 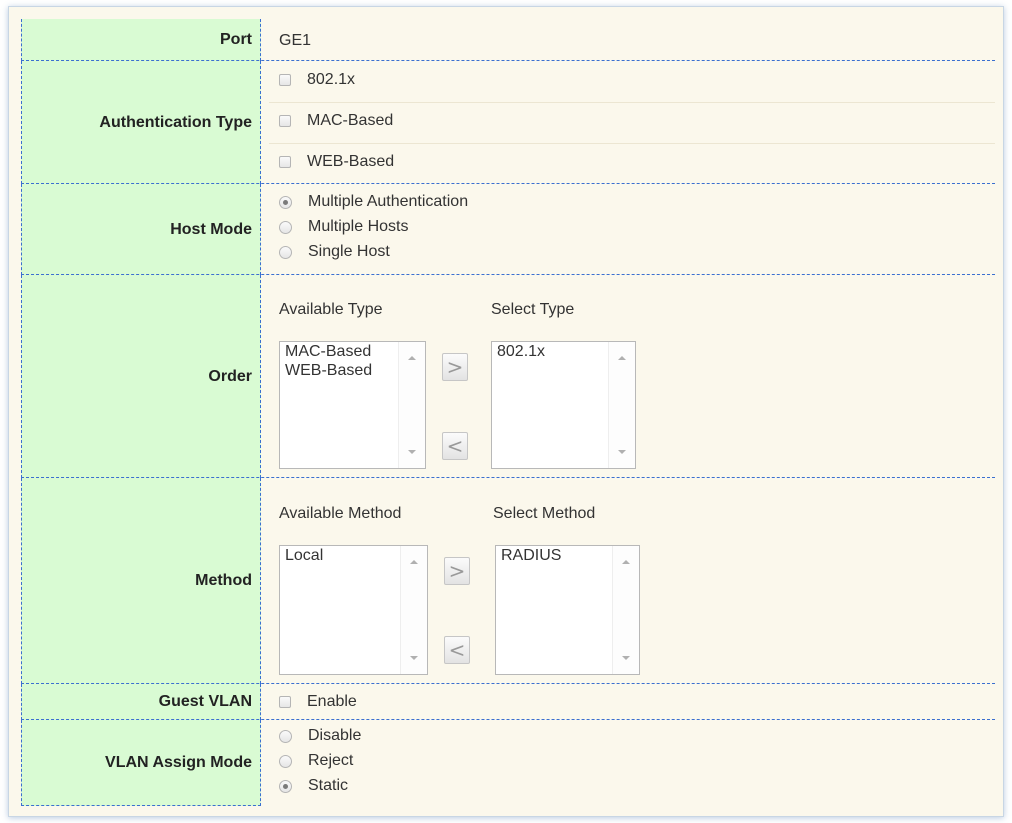 What do you see at coordinates (335, 735) in the screenshot?
I see `vlan-assign-disable-text: Disable` at bounding box center [335, 735].